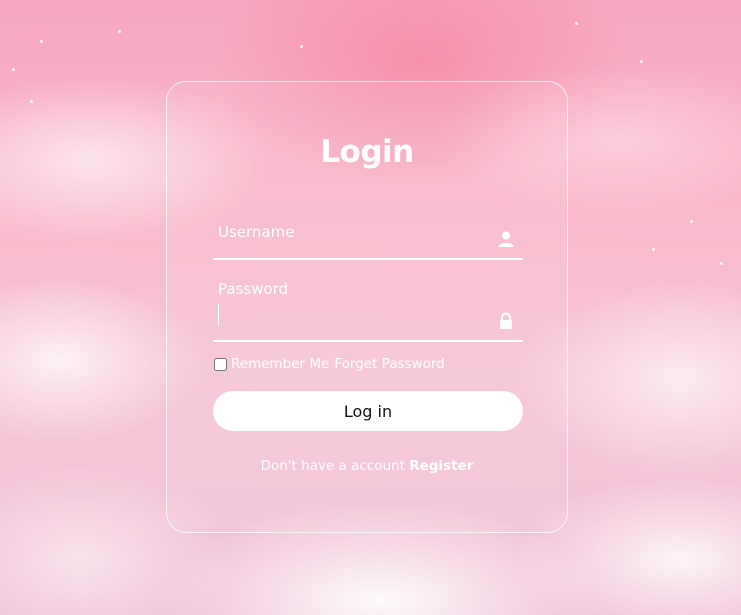  What do you see at coordinates (280, 364) in the screenshot?
I see `remember-me-label: Remember Me` at bounding box center [280, 364].